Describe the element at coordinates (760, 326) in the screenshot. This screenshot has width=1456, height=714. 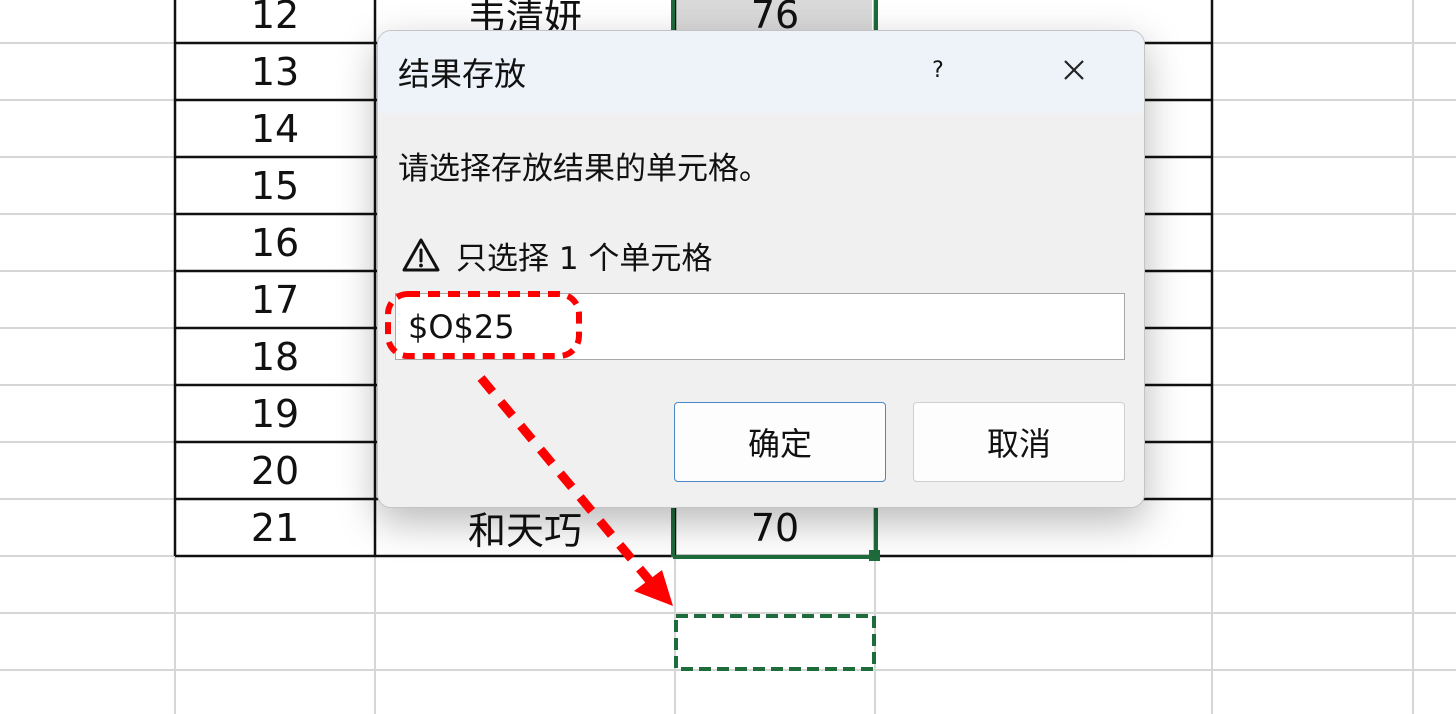
I see `cell-reference-input: $O$25` at that location.